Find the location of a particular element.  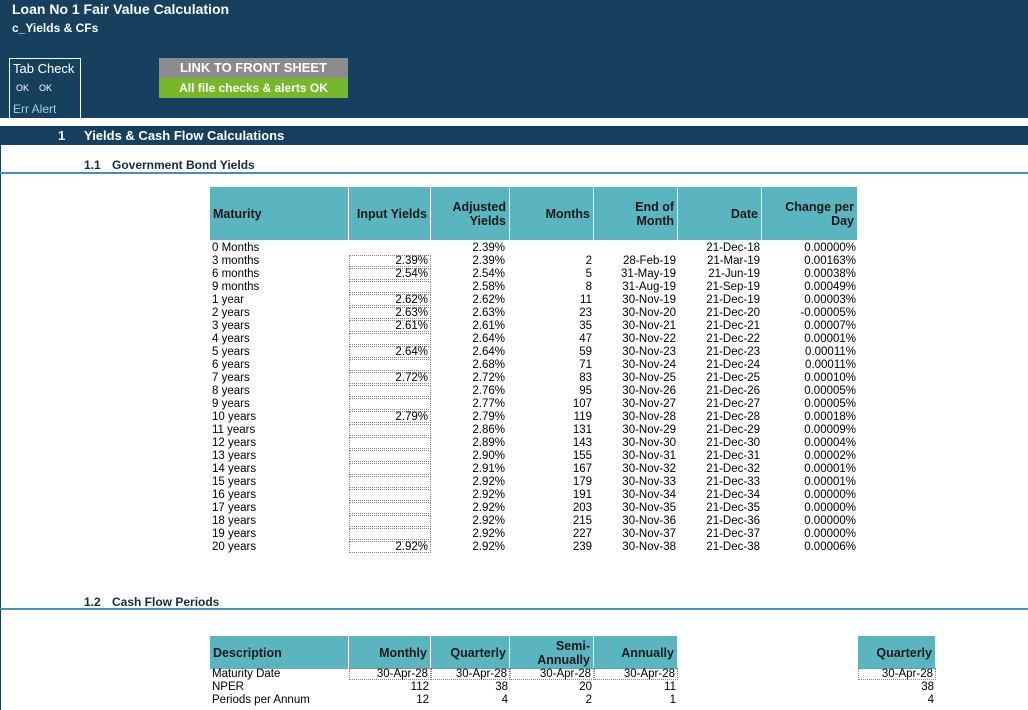

cell-date: 21-Dec-23 is located at coordinates (733, 352).